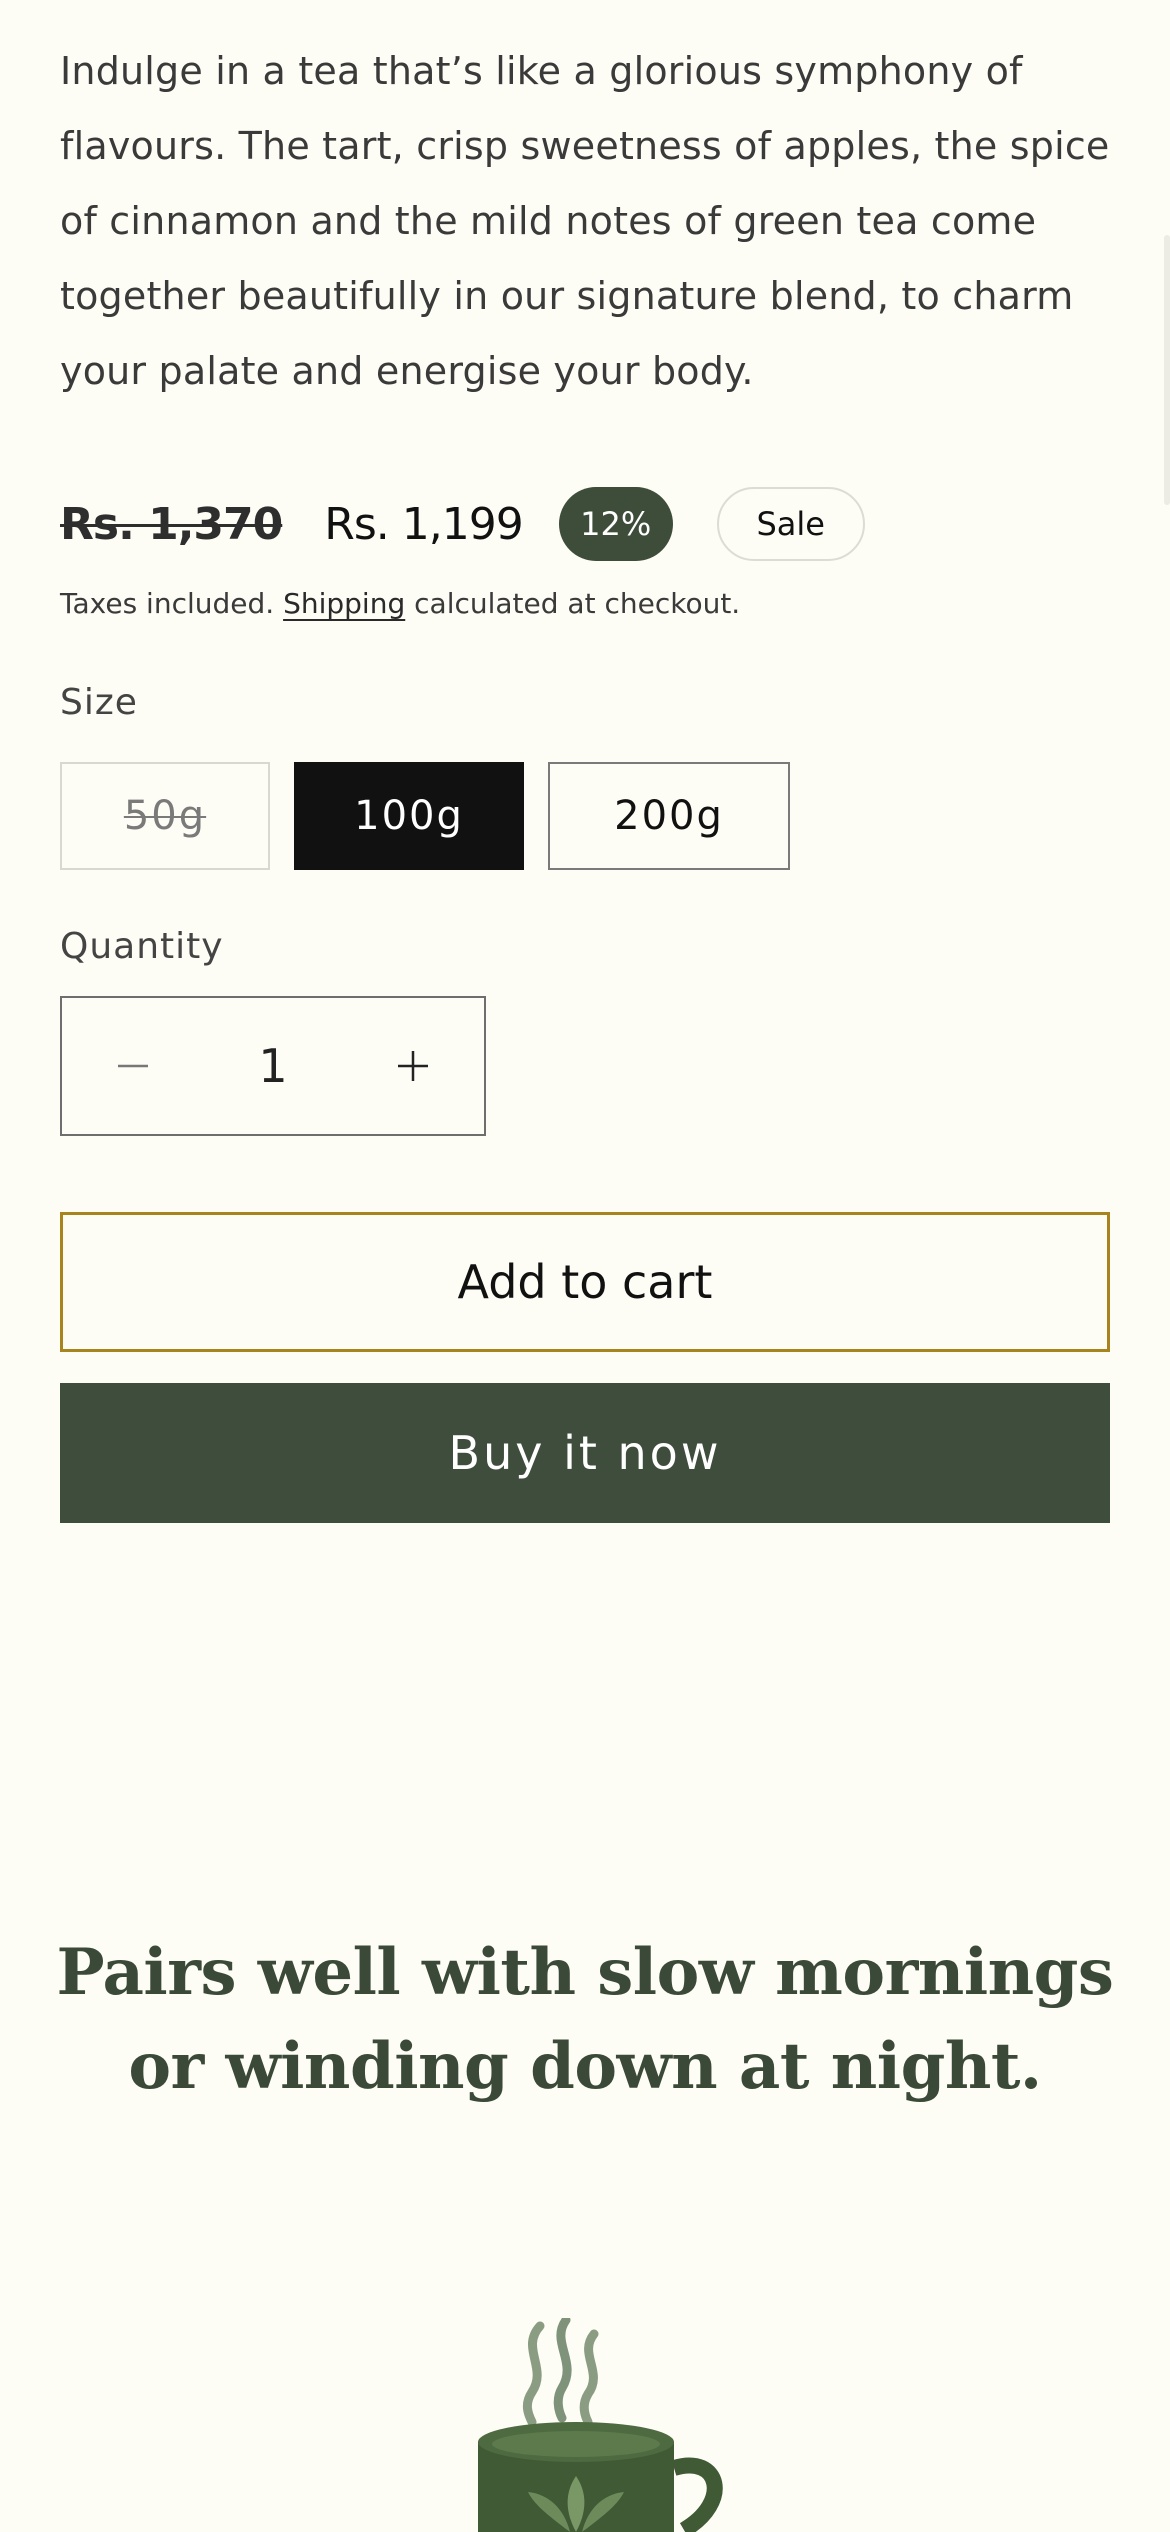  Describe the element at coordinates (615, 524) in the screenshot. I see `discount-badge: 12%` at that location.